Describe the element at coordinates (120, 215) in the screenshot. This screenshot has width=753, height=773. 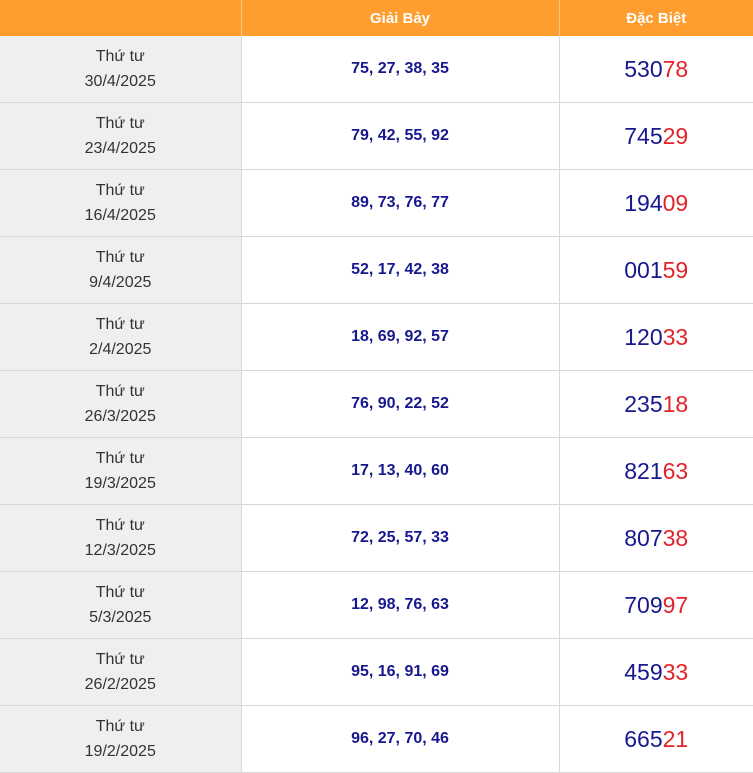
I see `draw-date: 16/4/2025` at that location.